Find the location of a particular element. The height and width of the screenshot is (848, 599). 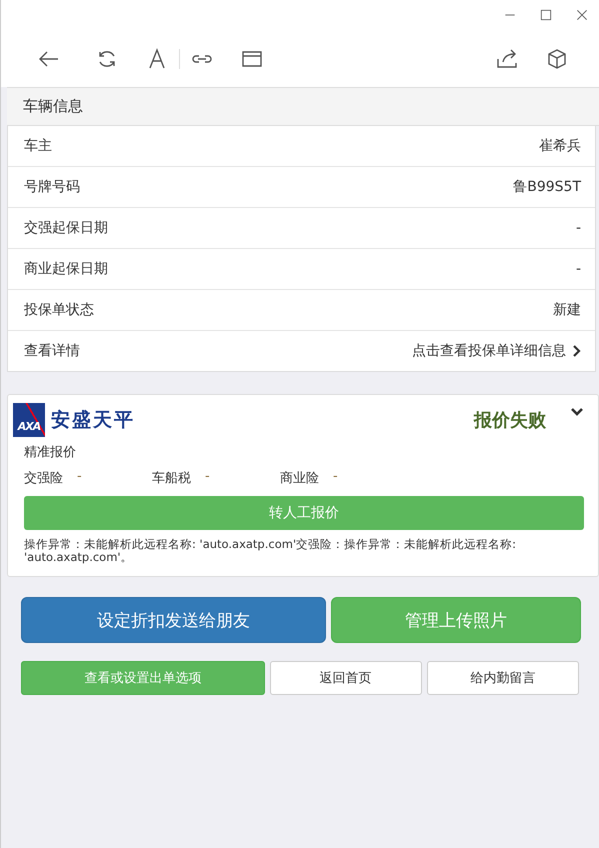

manual-quote-button: 转人工报价 is located at coordinates (304, 513).